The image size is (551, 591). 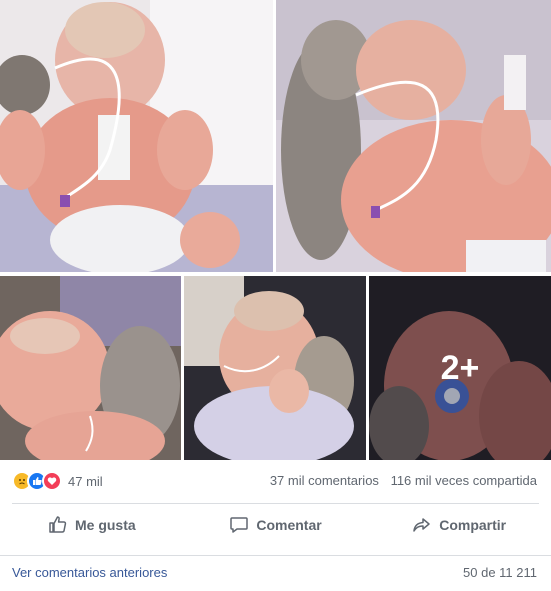 What do you see at coordinates (105, 525) in the screenshot?
I see `like-label: Me gusta` at bounding box center [105, 525].